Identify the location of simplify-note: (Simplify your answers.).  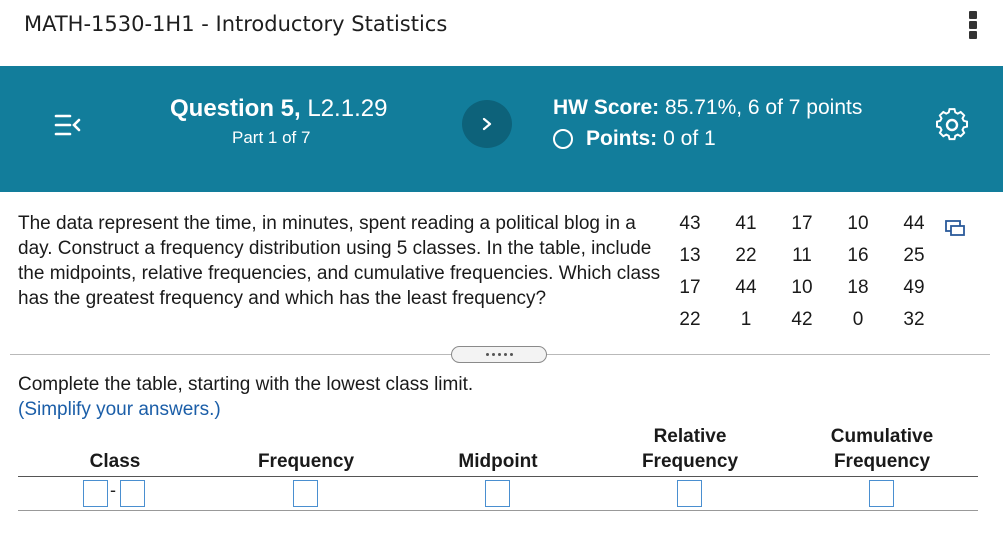
(119, 409).